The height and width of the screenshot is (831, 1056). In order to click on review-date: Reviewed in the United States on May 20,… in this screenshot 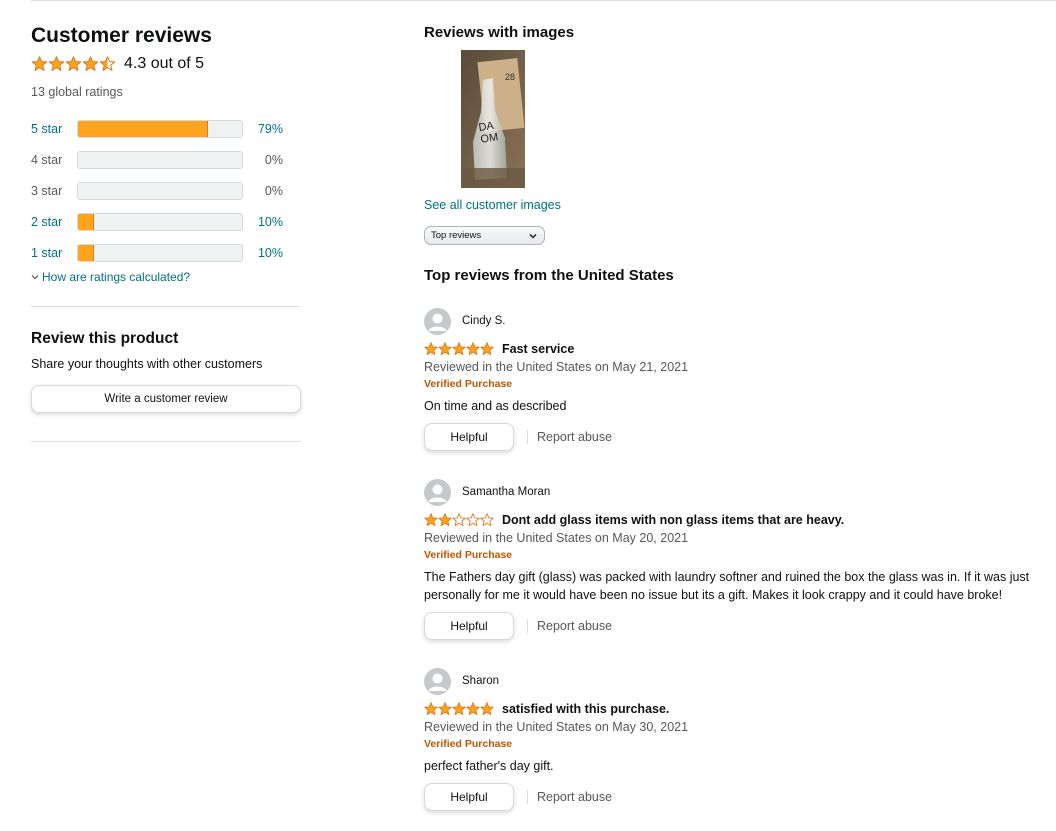, I will do `click(556, 538)`.